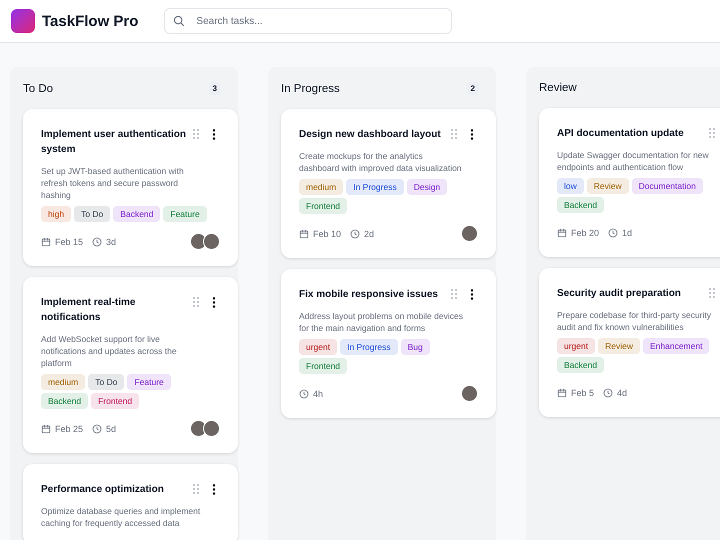  What do you see at coordinates (634, 321) in the screenshot?
I see `task-description: Prepare codebase for third-party security audit and fix known vulnerabilities` at bounding box center [634, 321].